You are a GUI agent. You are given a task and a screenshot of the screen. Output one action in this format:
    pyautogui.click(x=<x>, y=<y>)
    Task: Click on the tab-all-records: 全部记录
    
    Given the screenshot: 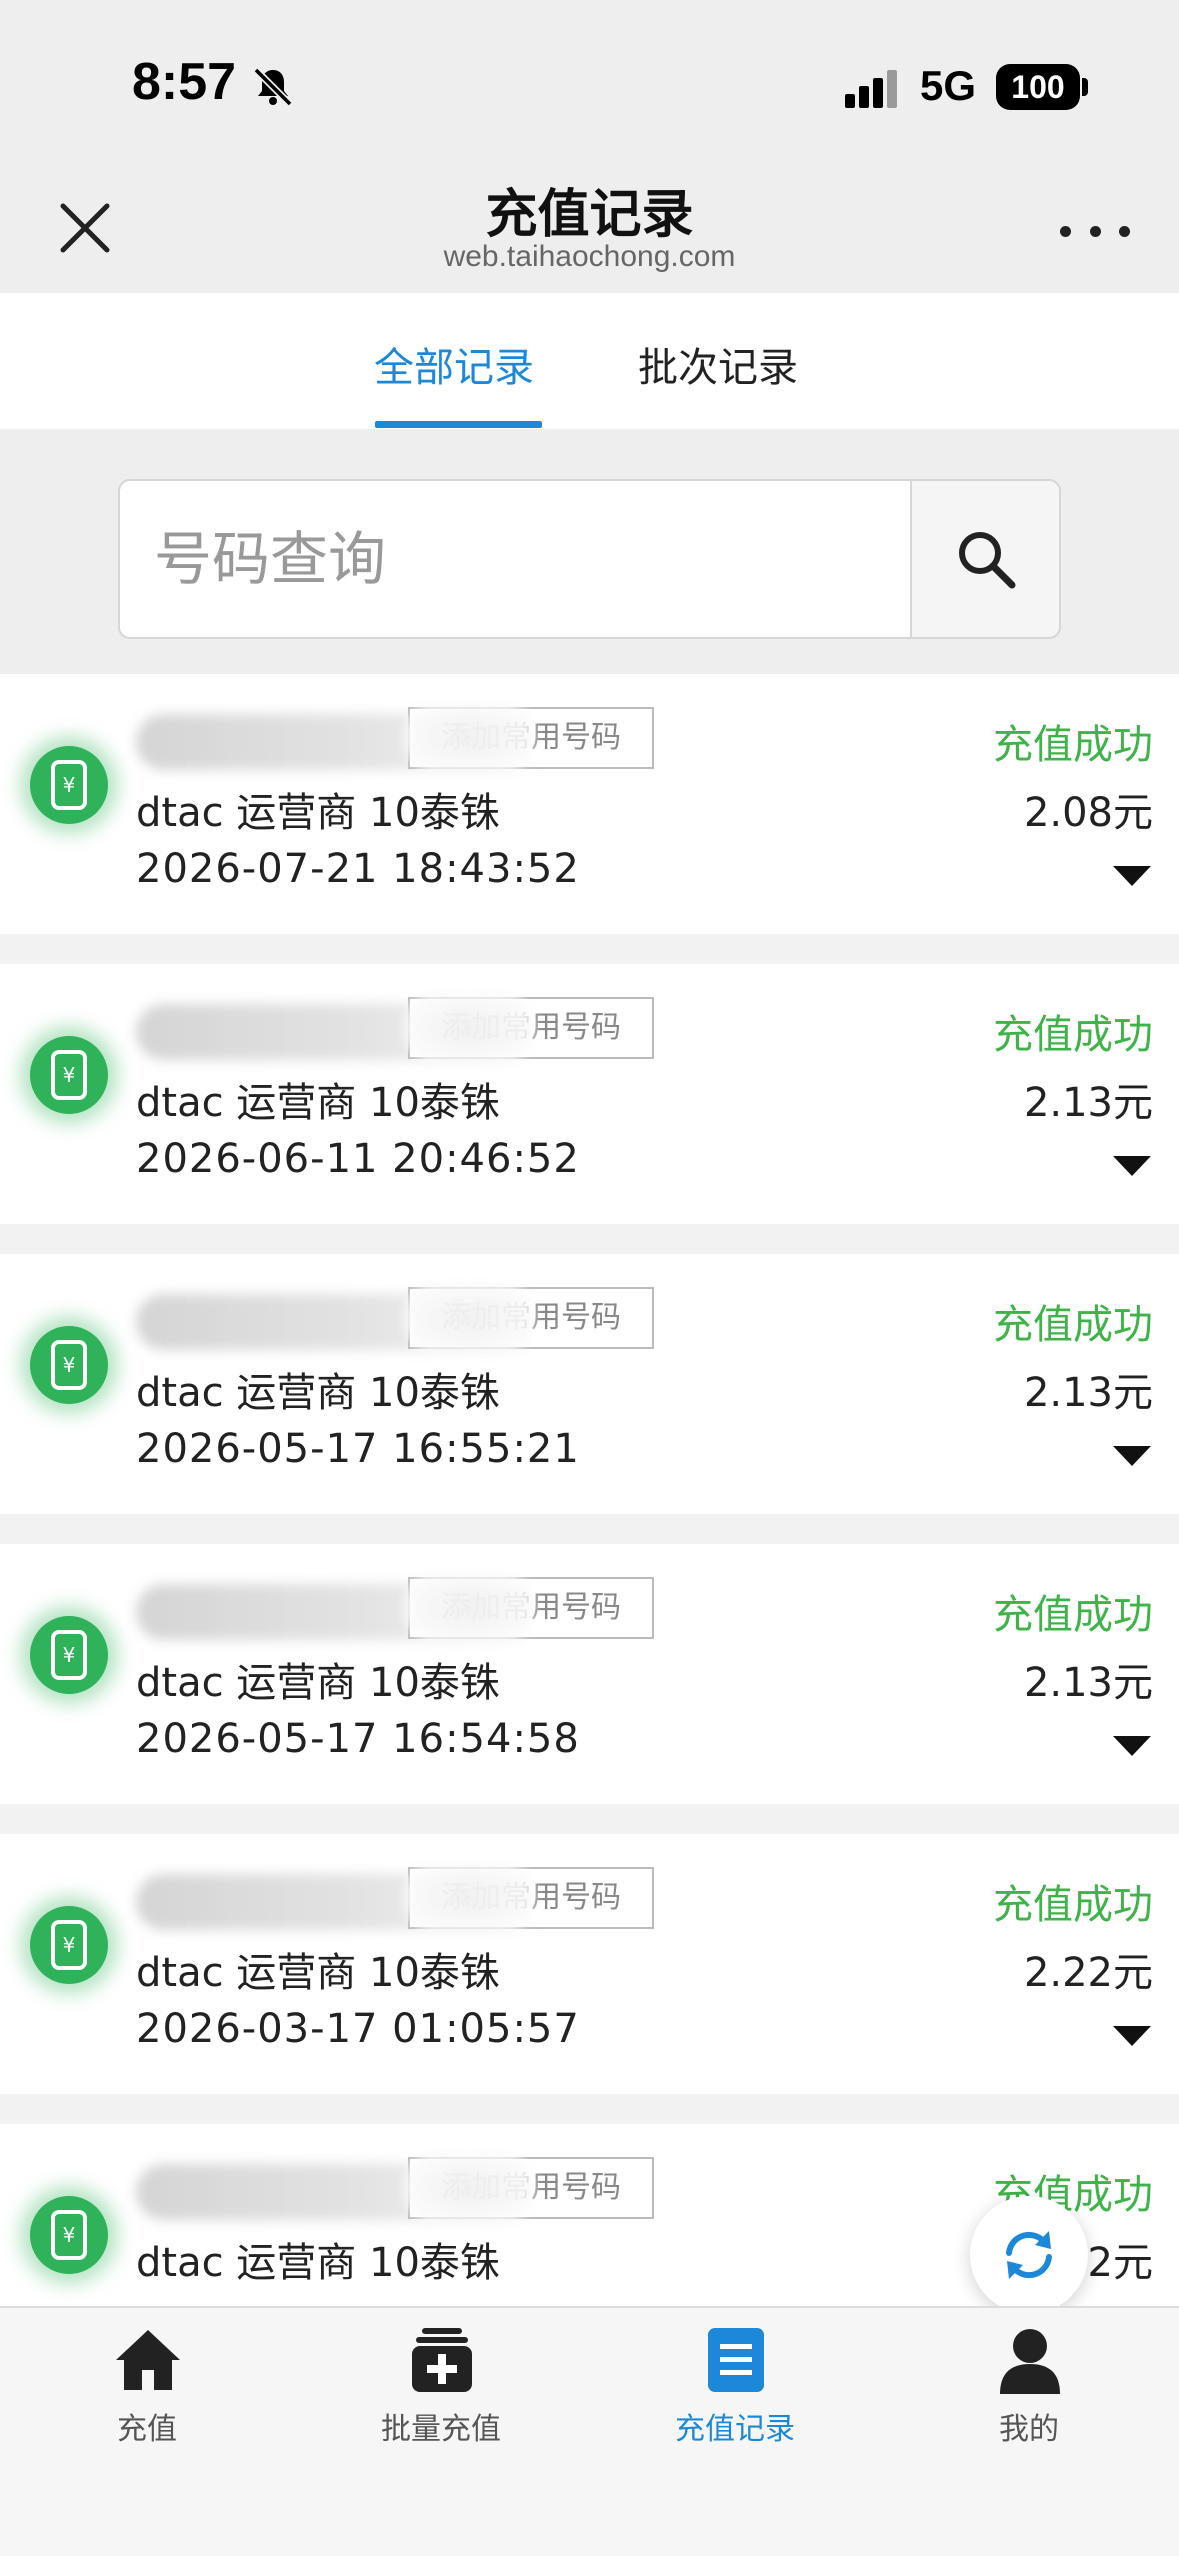 What is the action you would take?
    pyautogui.click(x=454, y=364)
    